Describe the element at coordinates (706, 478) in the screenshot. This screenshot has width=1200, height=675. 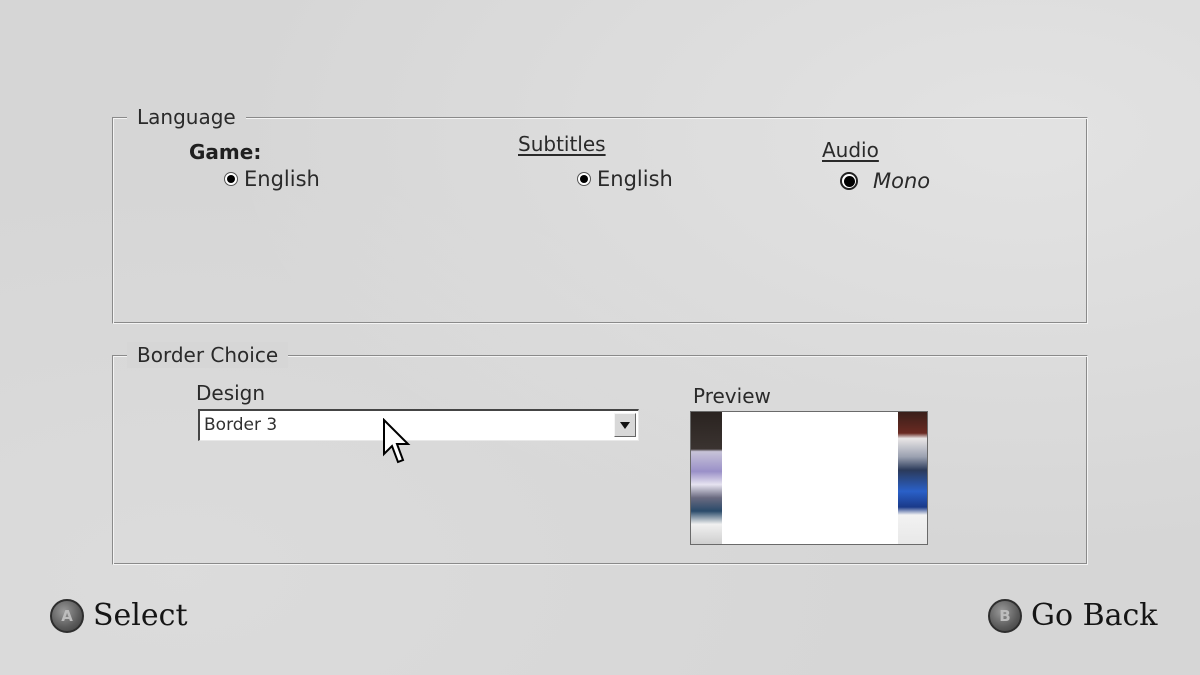
I see `preview-left-border-art` at that location.